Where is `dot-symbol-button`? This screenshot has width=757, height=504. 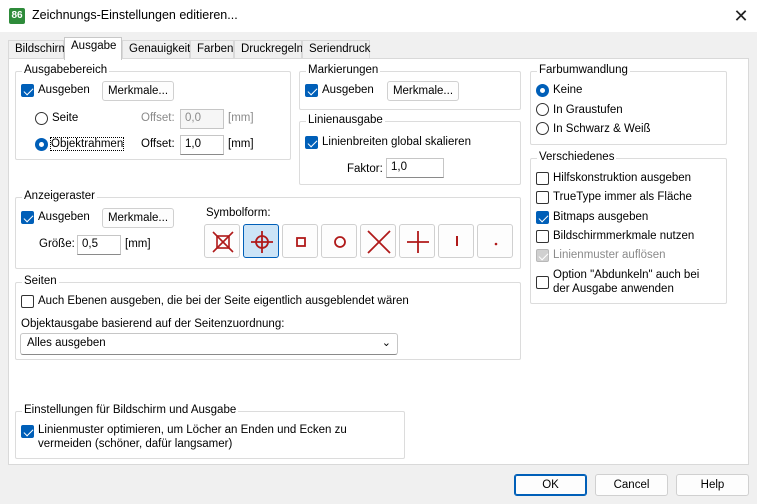
dot-symbol-button is located at coordinates (495, 241).